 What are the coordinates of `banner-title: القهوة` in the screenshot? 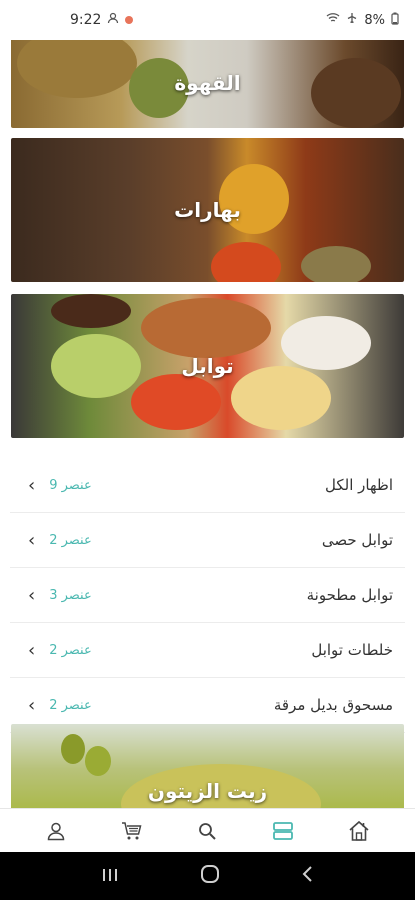 It's located at (207, 83).